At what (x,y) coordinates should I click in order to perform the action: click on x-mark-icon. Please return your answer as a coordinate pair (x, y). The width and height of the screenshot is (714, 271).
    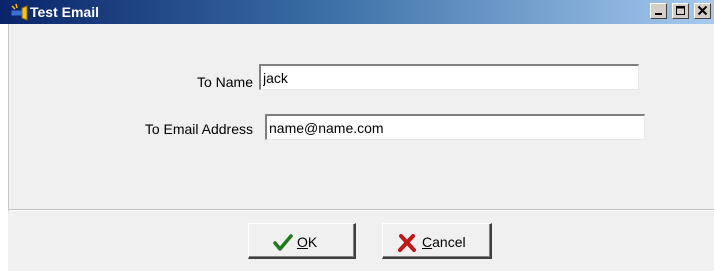
    Looking at the image, I should click on (407, 243).